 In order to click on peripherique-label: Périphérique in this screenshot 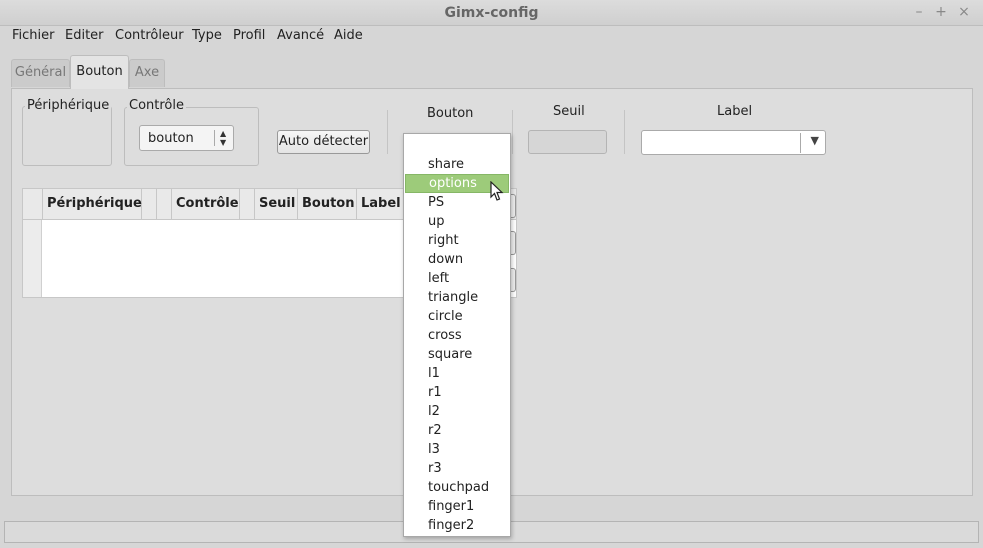, I will do `click(68, 105)`.